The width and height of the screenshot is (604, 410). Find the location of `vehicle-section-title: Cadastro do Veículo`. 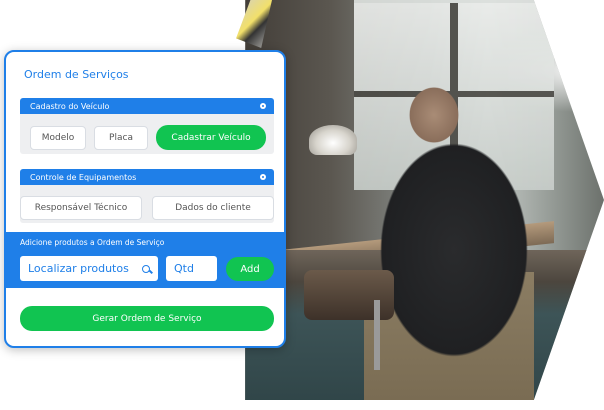

vehicle-section-title: Cadastro do Veículo is located at coordinates (70, 106).